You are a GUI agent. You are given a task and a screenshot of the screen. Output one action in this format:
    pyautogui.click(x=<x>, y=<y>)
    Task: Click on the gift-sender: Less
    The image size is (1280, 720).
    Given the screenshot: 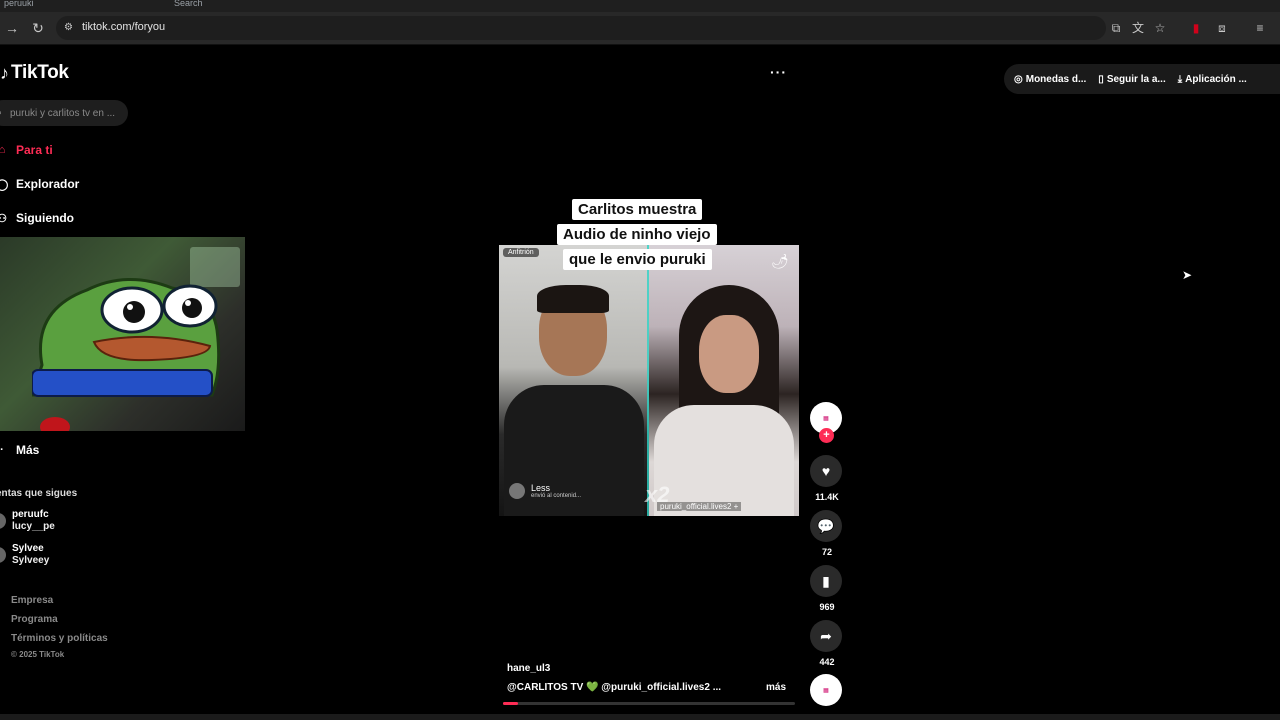 What is the action you would take?
    pyautogui.click(x=541, y=488)
    